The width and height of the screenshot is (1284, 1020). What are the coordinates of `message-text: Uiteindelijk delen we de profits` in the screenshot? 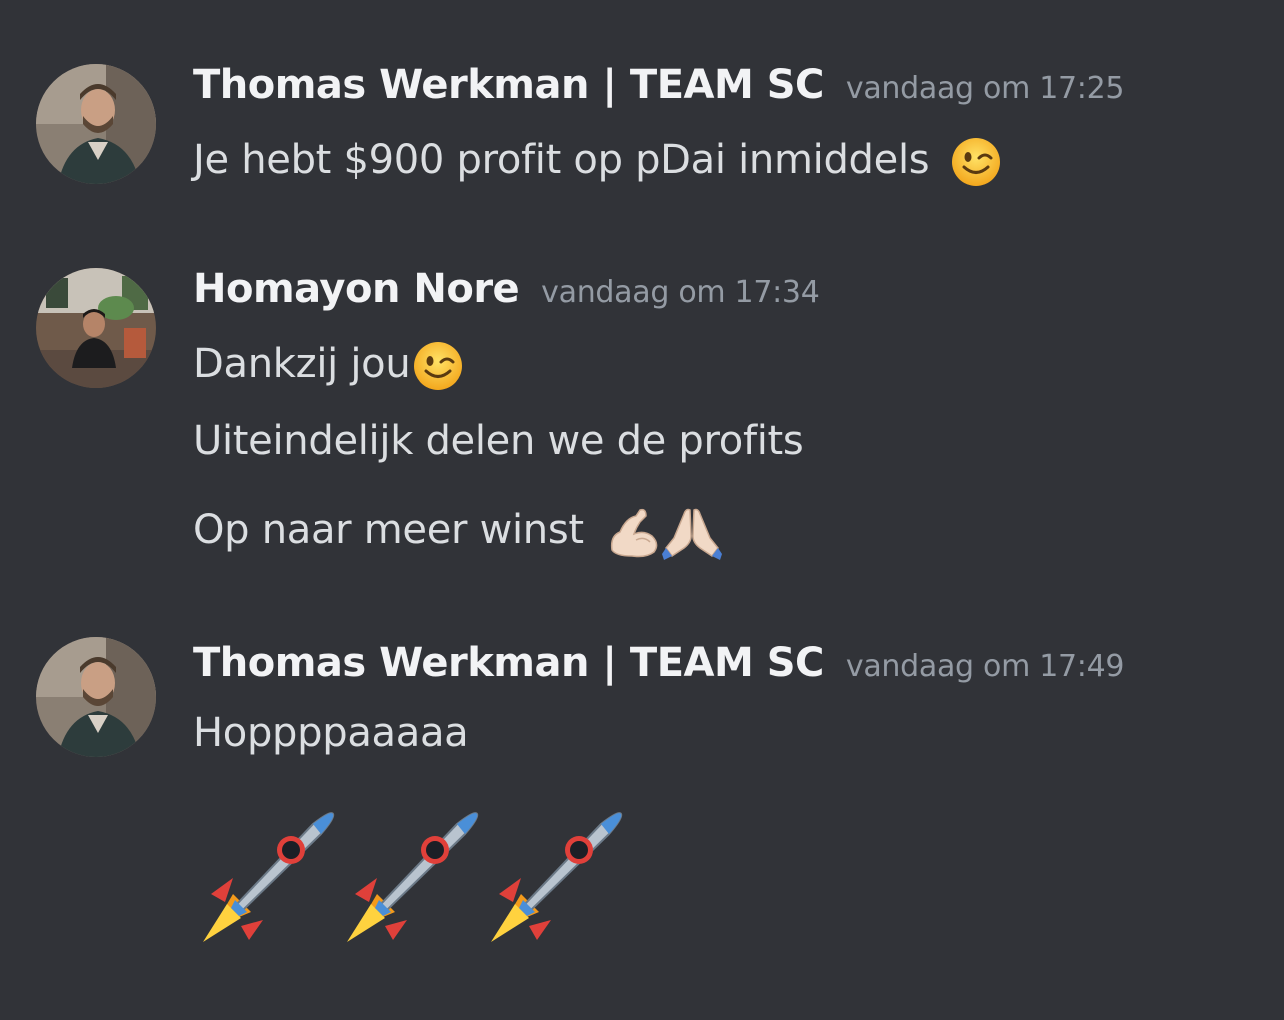 It's located at (498, 441).